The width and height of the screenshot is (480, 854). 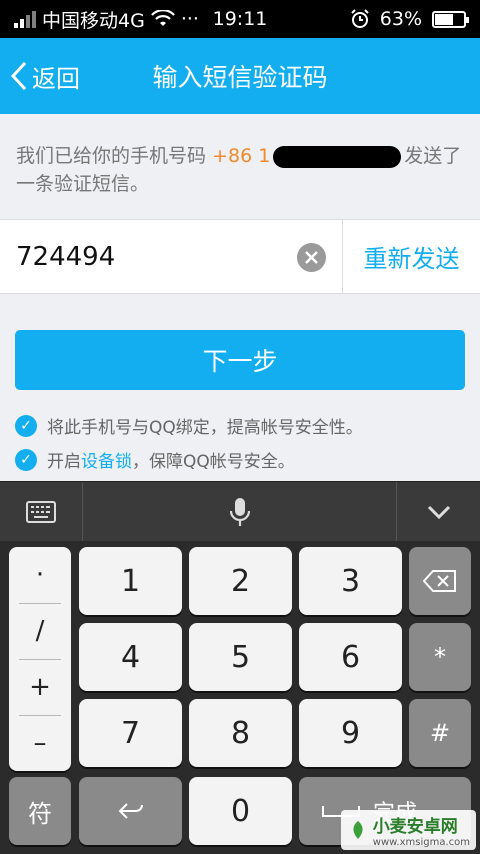 What do you see at coordinates (440, 733) in the screenshot?
I see `key-hash: #` at bounding box center [440, 733].